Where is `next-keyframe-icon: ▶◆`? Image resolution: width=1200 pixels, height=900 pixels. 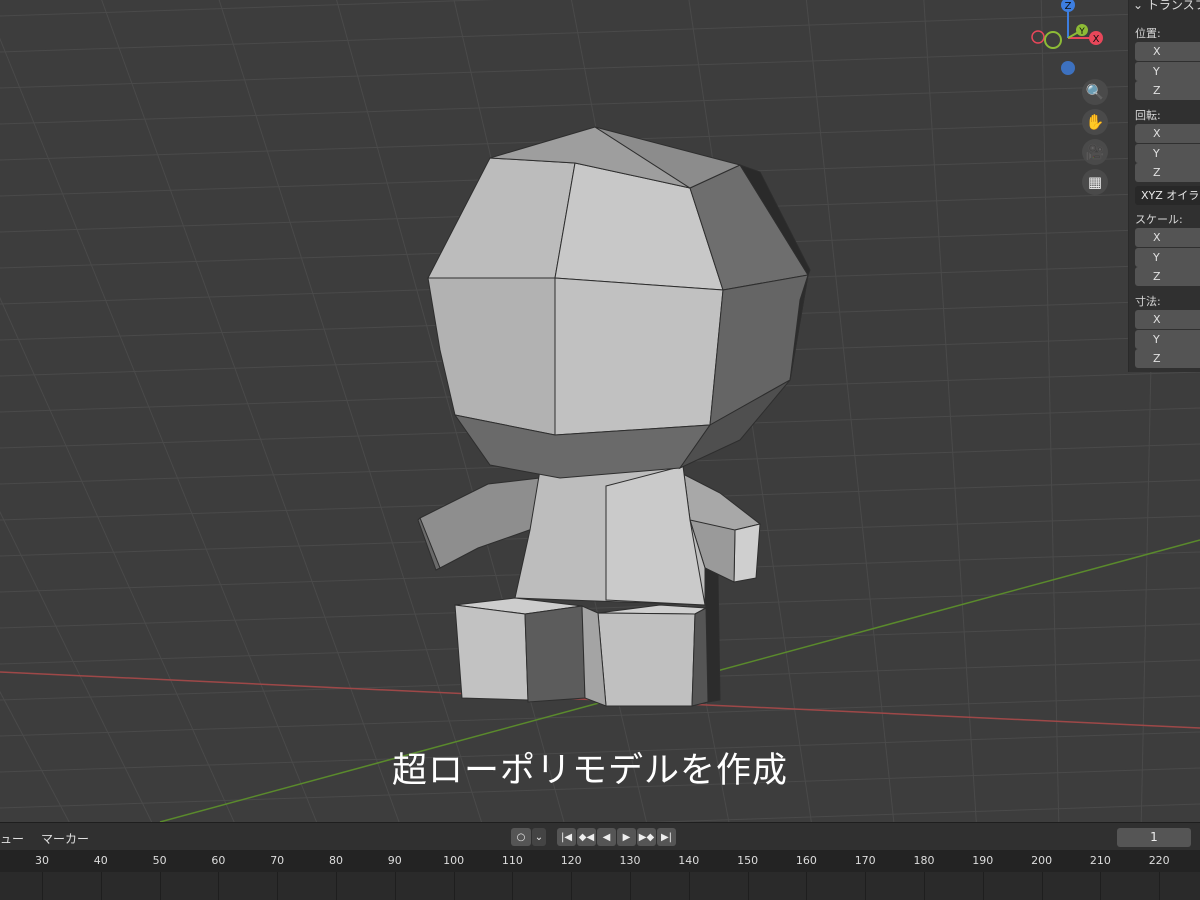
next-keyframe-icon: ▶◆ is located at coordinates (646, 837).